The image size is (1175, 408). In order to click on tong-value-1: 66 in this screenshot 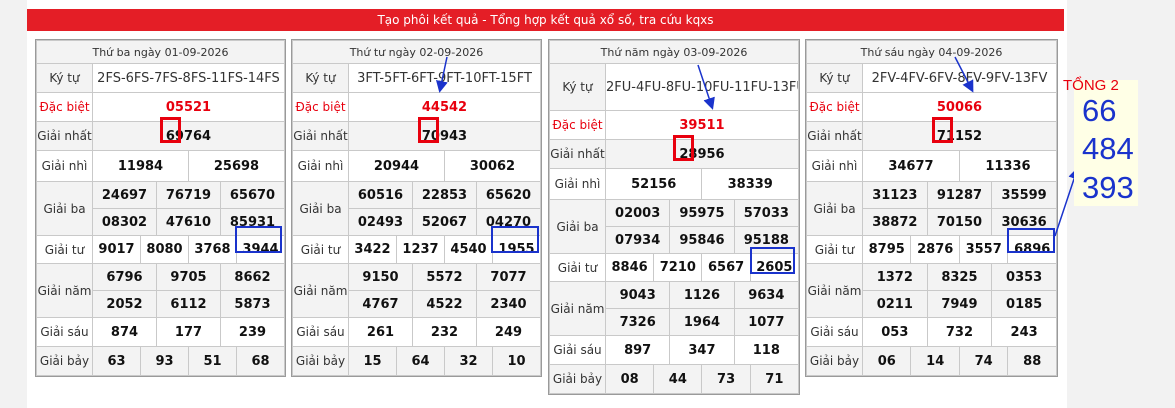, I will do `click(1099, 110)`.